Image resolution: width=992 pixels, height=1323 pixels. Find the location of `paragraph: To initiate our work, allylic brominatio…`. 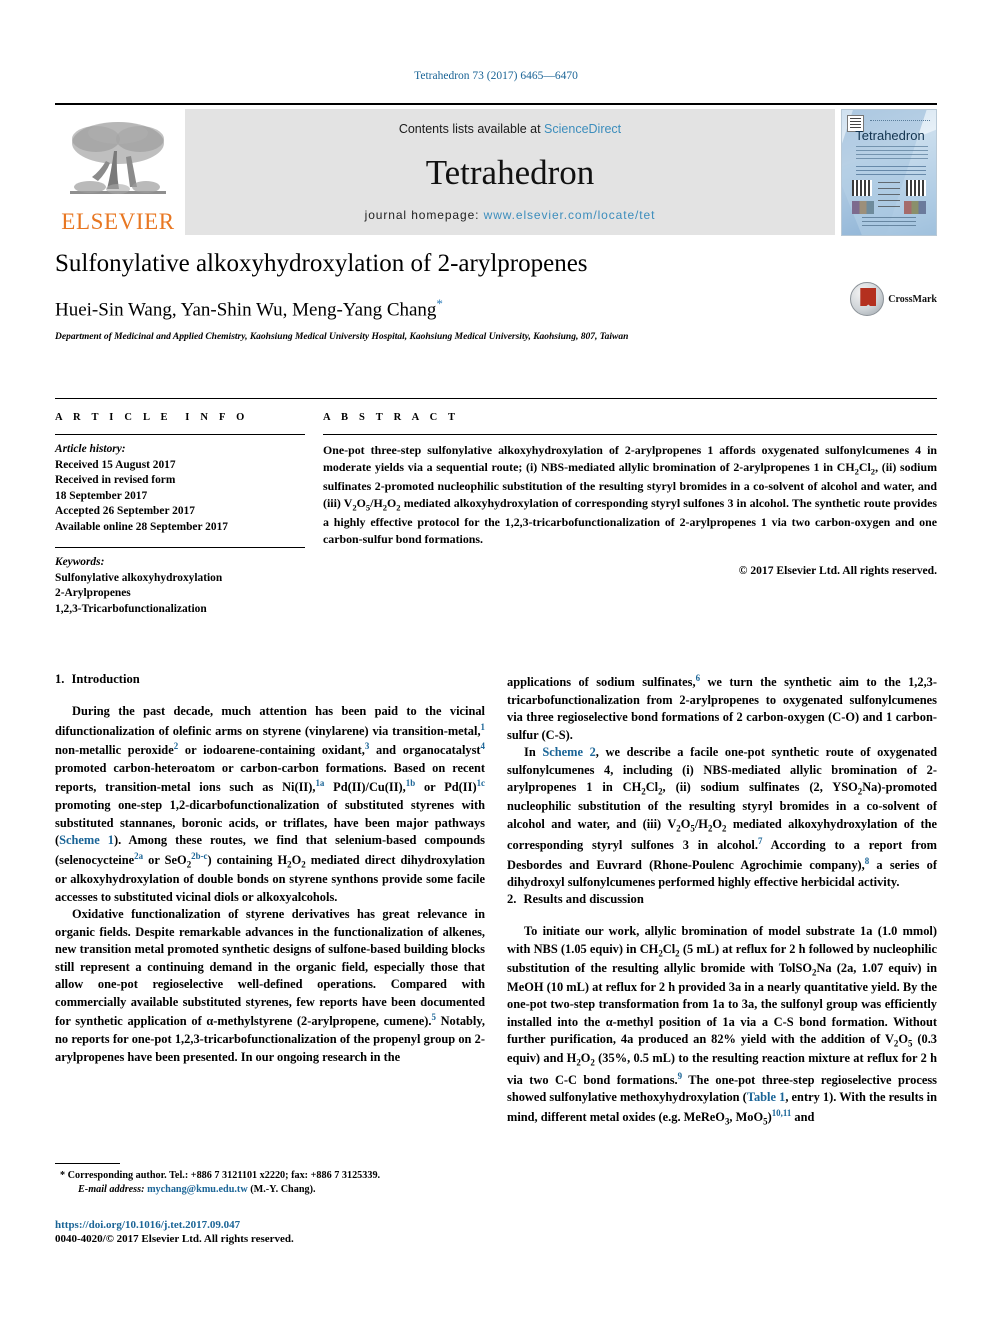

paragraph: To initiate our work, allylic brominatio… is located at coordinates (722, 1025).